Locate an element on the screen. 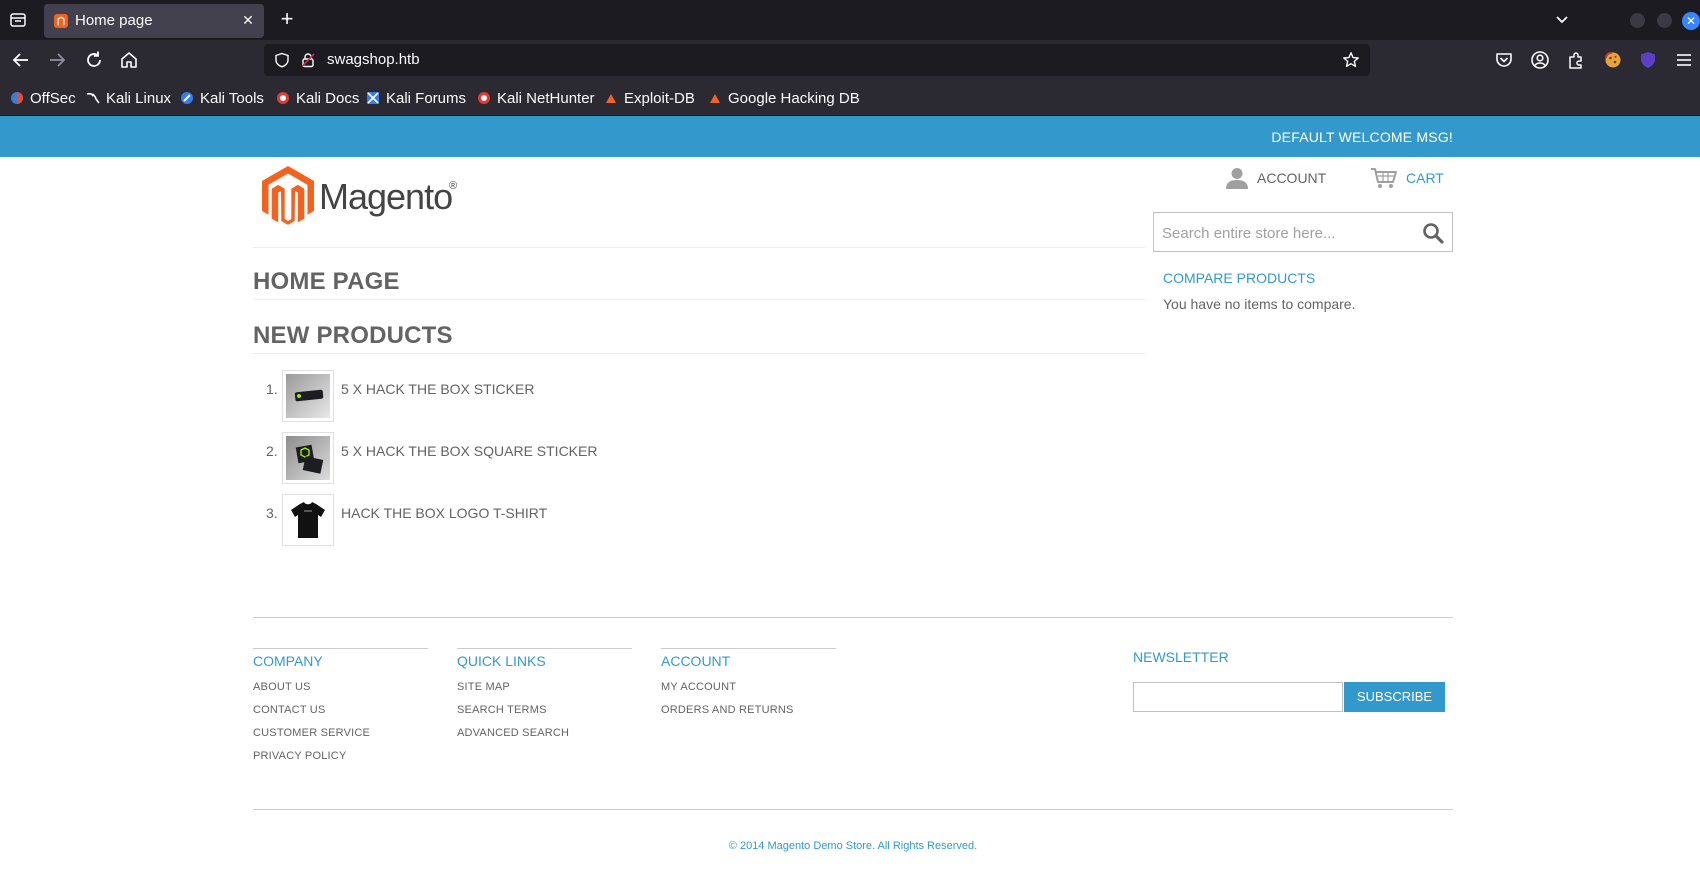  footer-link-site-map: SITE MAP is located at coordinates (544, 687).